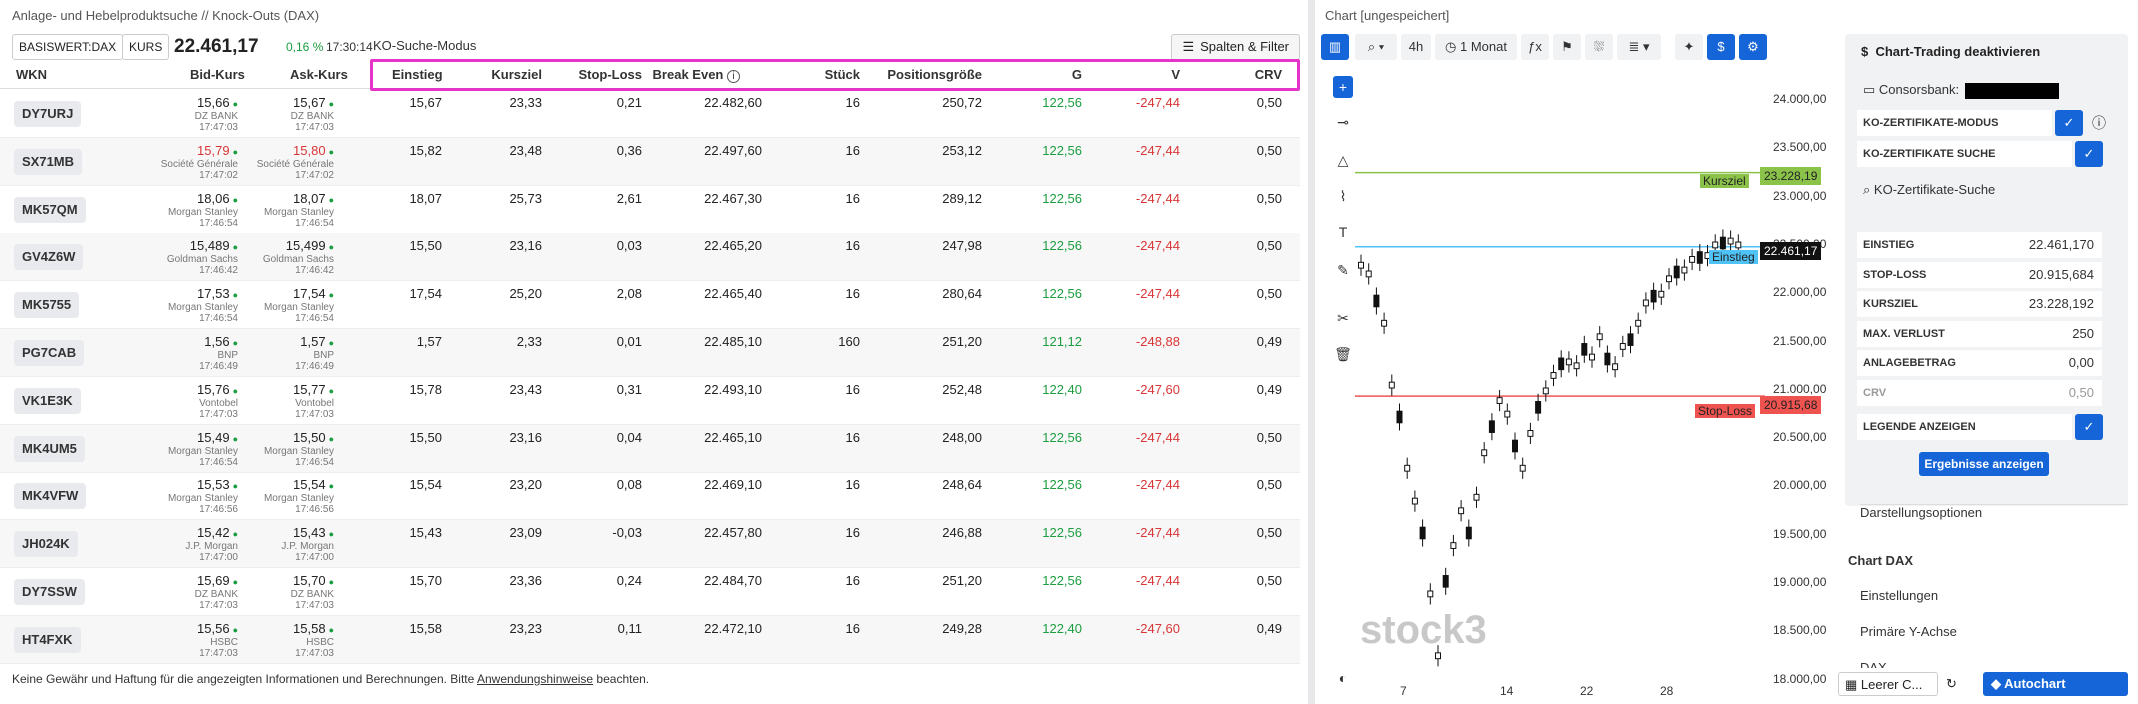  What do you see at coordinates (1689, 47) in the screenshot?
I see `compare-button: ✦` at bounding box center [1689, 47].